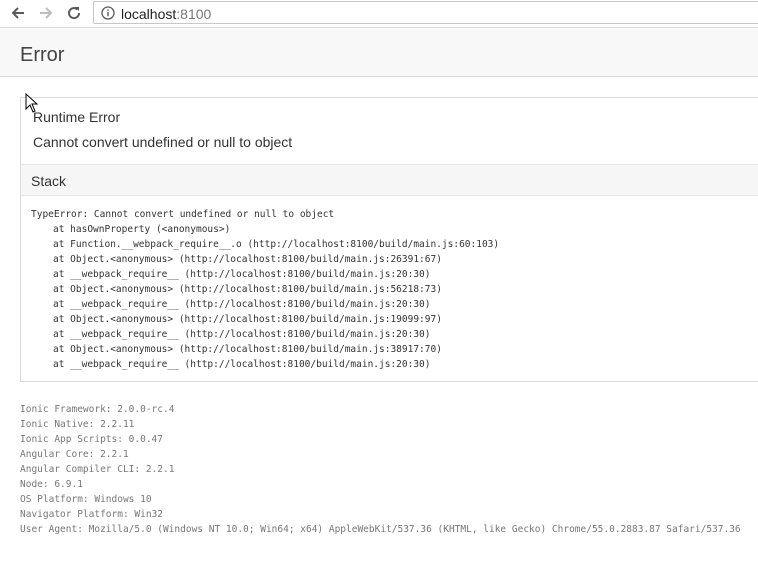 The height and width of the screenshot is (585, 758). What do you see at coordinates (425, 12) in the screenshot?
I see `address-bar: localhost:8100` at bounding box center [425, 12].